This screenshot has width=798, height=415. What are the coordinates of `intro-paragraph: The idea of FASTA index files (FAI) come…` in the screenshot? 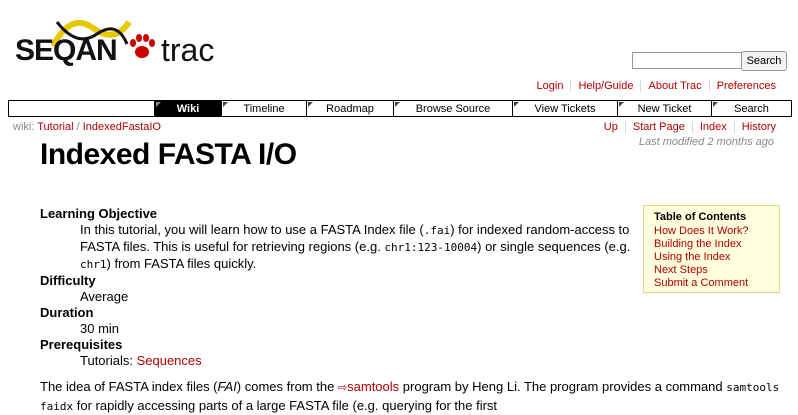 It's located at (415, 396).